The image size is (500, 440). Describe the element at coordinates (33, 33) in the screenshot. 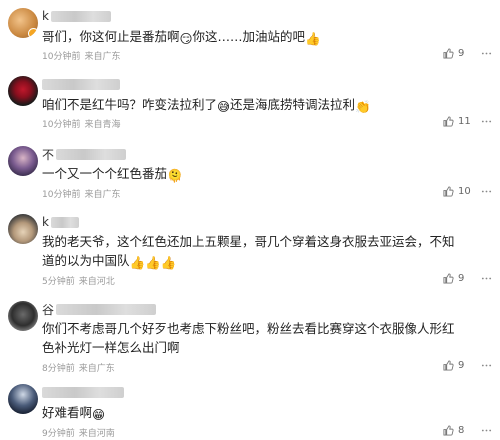

I see `verified-badge-icon` at that location.